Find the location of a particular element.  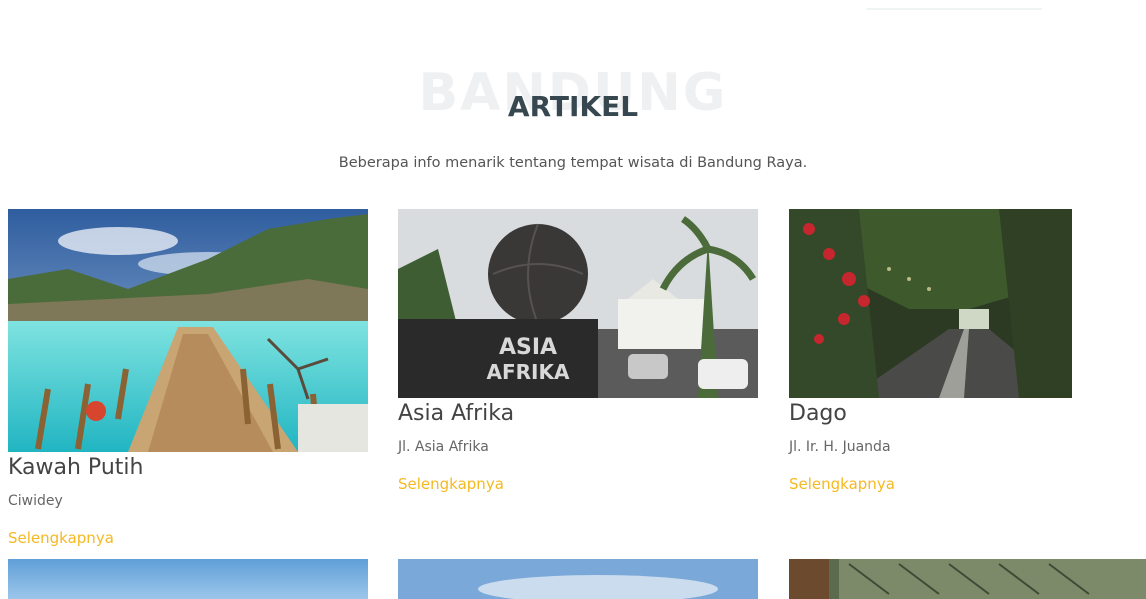

article-image-dago is located at coordinates (930, 303).